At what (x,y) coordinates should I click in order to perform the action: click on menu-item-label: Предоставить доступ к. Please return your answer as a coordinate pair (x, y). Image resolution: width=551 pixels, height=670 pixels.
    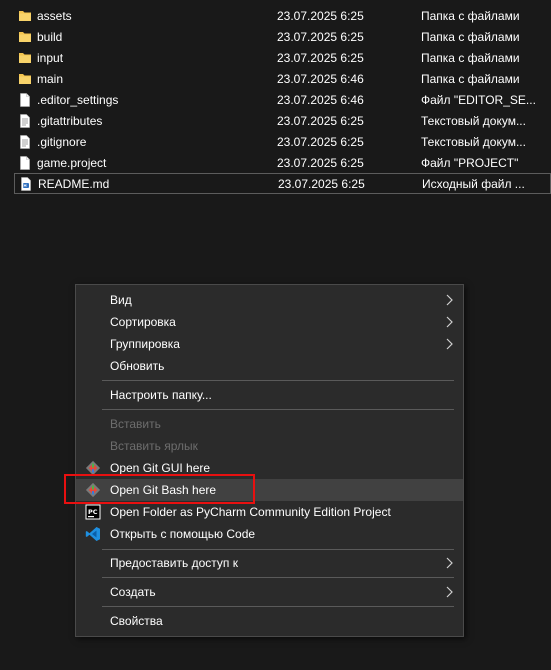
    Looking at the image, I should click on (174, 563).